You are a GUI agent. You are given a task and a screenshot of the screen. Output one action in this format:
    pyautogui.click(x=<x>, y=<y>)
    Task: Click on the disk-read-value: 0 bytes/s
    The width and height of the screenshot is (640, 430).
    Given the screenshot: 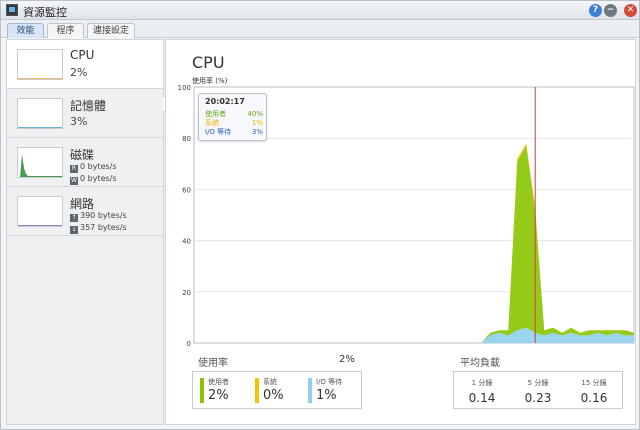 What is the action you would take?
    pyautogui.click(x=98, y=166)
    